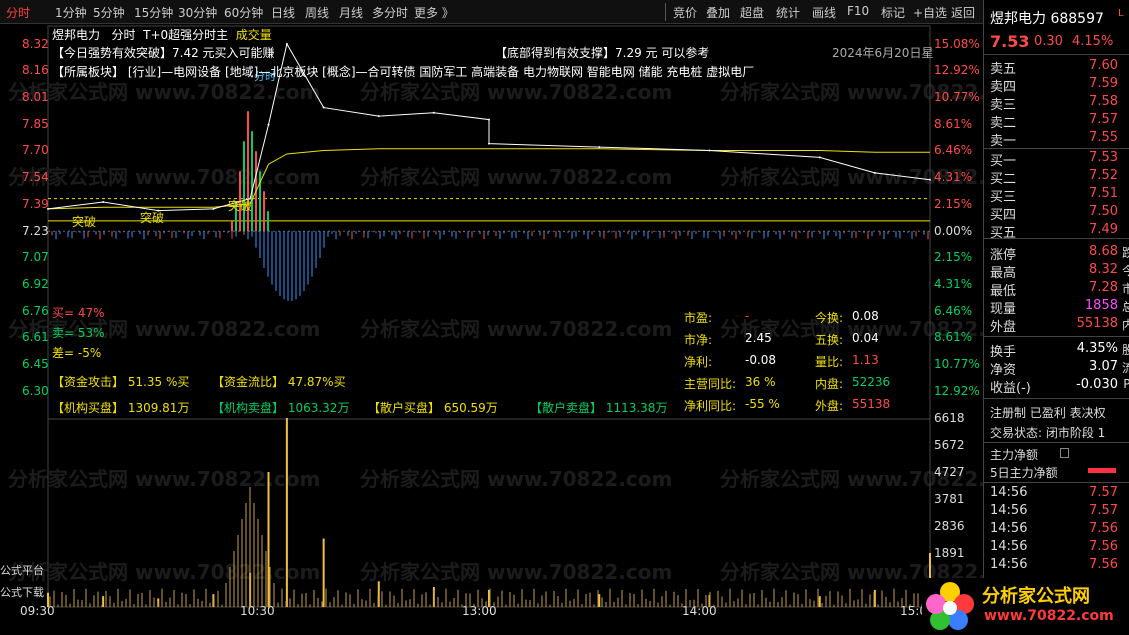  I want to click on ask-label: 卖五, so click(1003, 69).